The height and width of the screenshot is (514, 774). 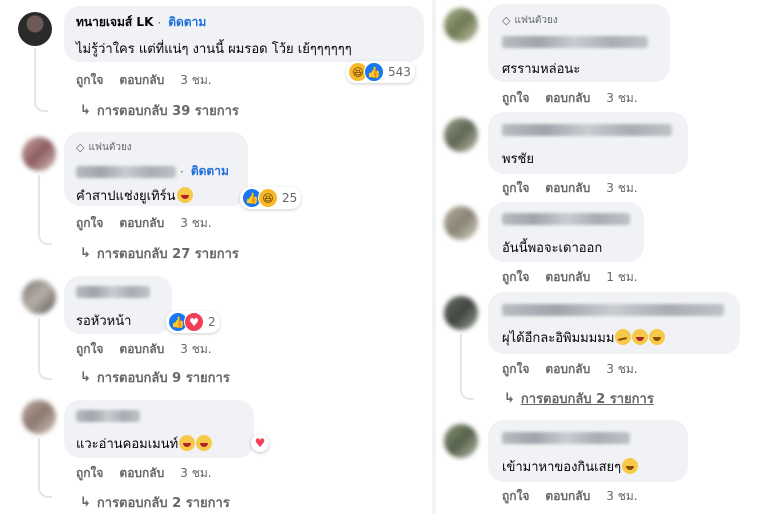 What do you see at coordinates (155, 377) in the screenshot?
I see `view-replies-link: ↳ การตอบกลับ 9 รายการ` at bounding box center [155, 377].